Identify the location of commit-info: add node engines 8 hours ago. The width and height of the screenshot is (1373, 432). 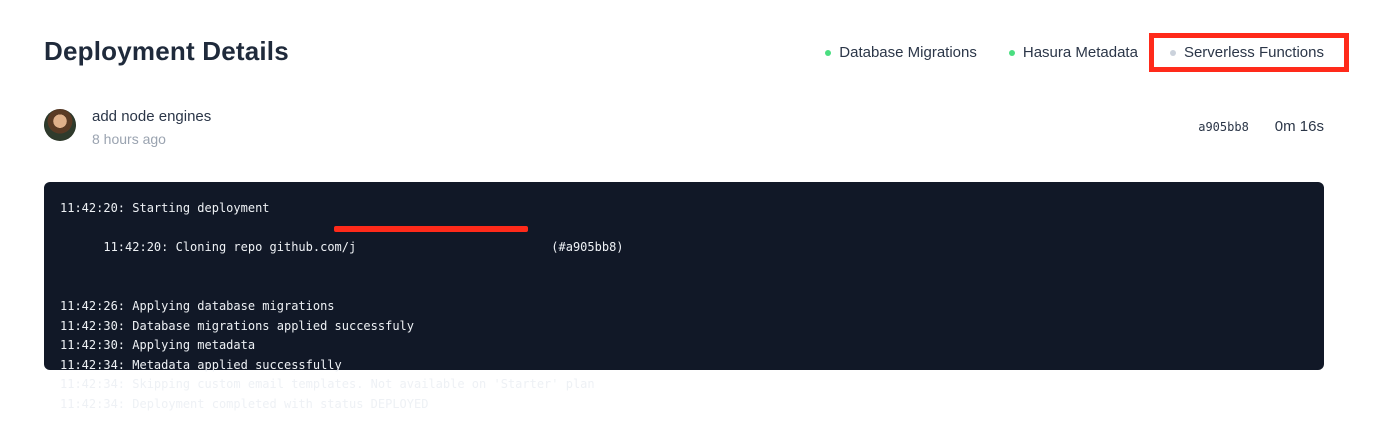
(127, 127).